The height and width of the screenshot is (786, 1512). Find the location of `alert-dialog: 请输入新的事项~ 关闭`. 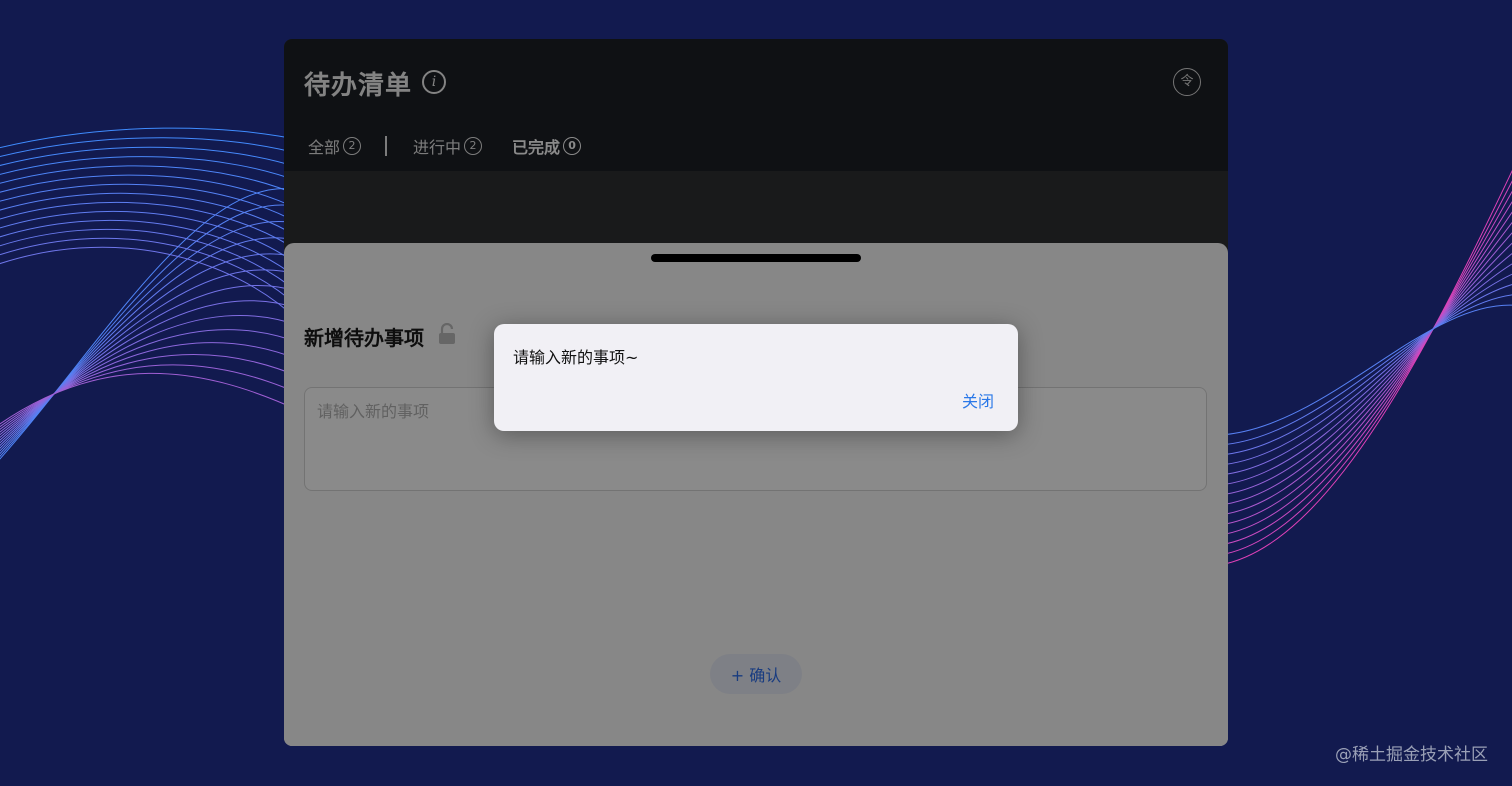

alert-dialog: 请输入新的事项~ 关闭 is located at coordinates (756, 377).